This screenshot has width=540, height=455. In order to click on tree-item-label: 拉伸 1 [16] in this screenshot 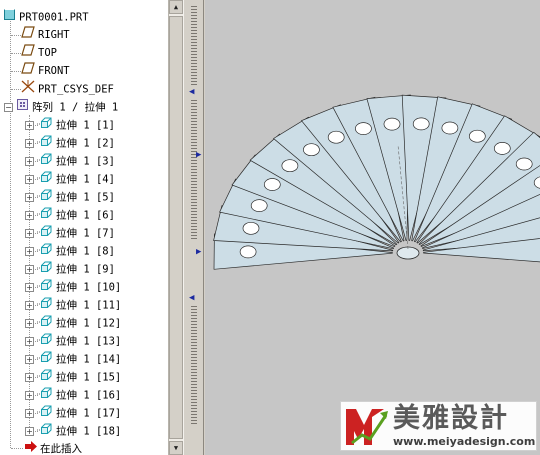, I will do `click(89, 395)`.